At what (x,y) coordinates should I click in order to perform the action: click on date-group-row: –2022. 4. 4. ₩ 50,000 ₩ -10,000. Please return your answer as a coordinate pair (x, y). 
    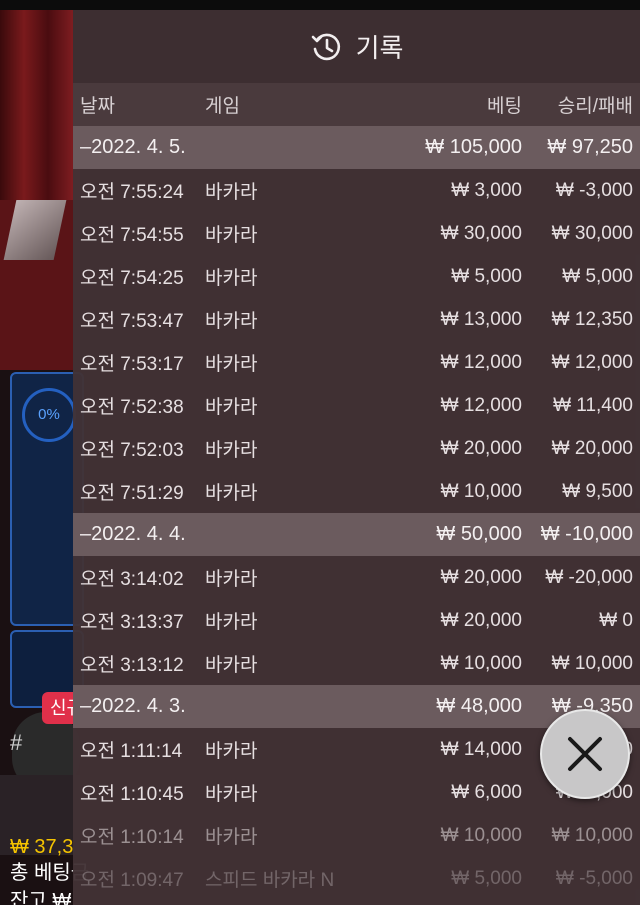
    Looking at the image, I should click on (356, 534).